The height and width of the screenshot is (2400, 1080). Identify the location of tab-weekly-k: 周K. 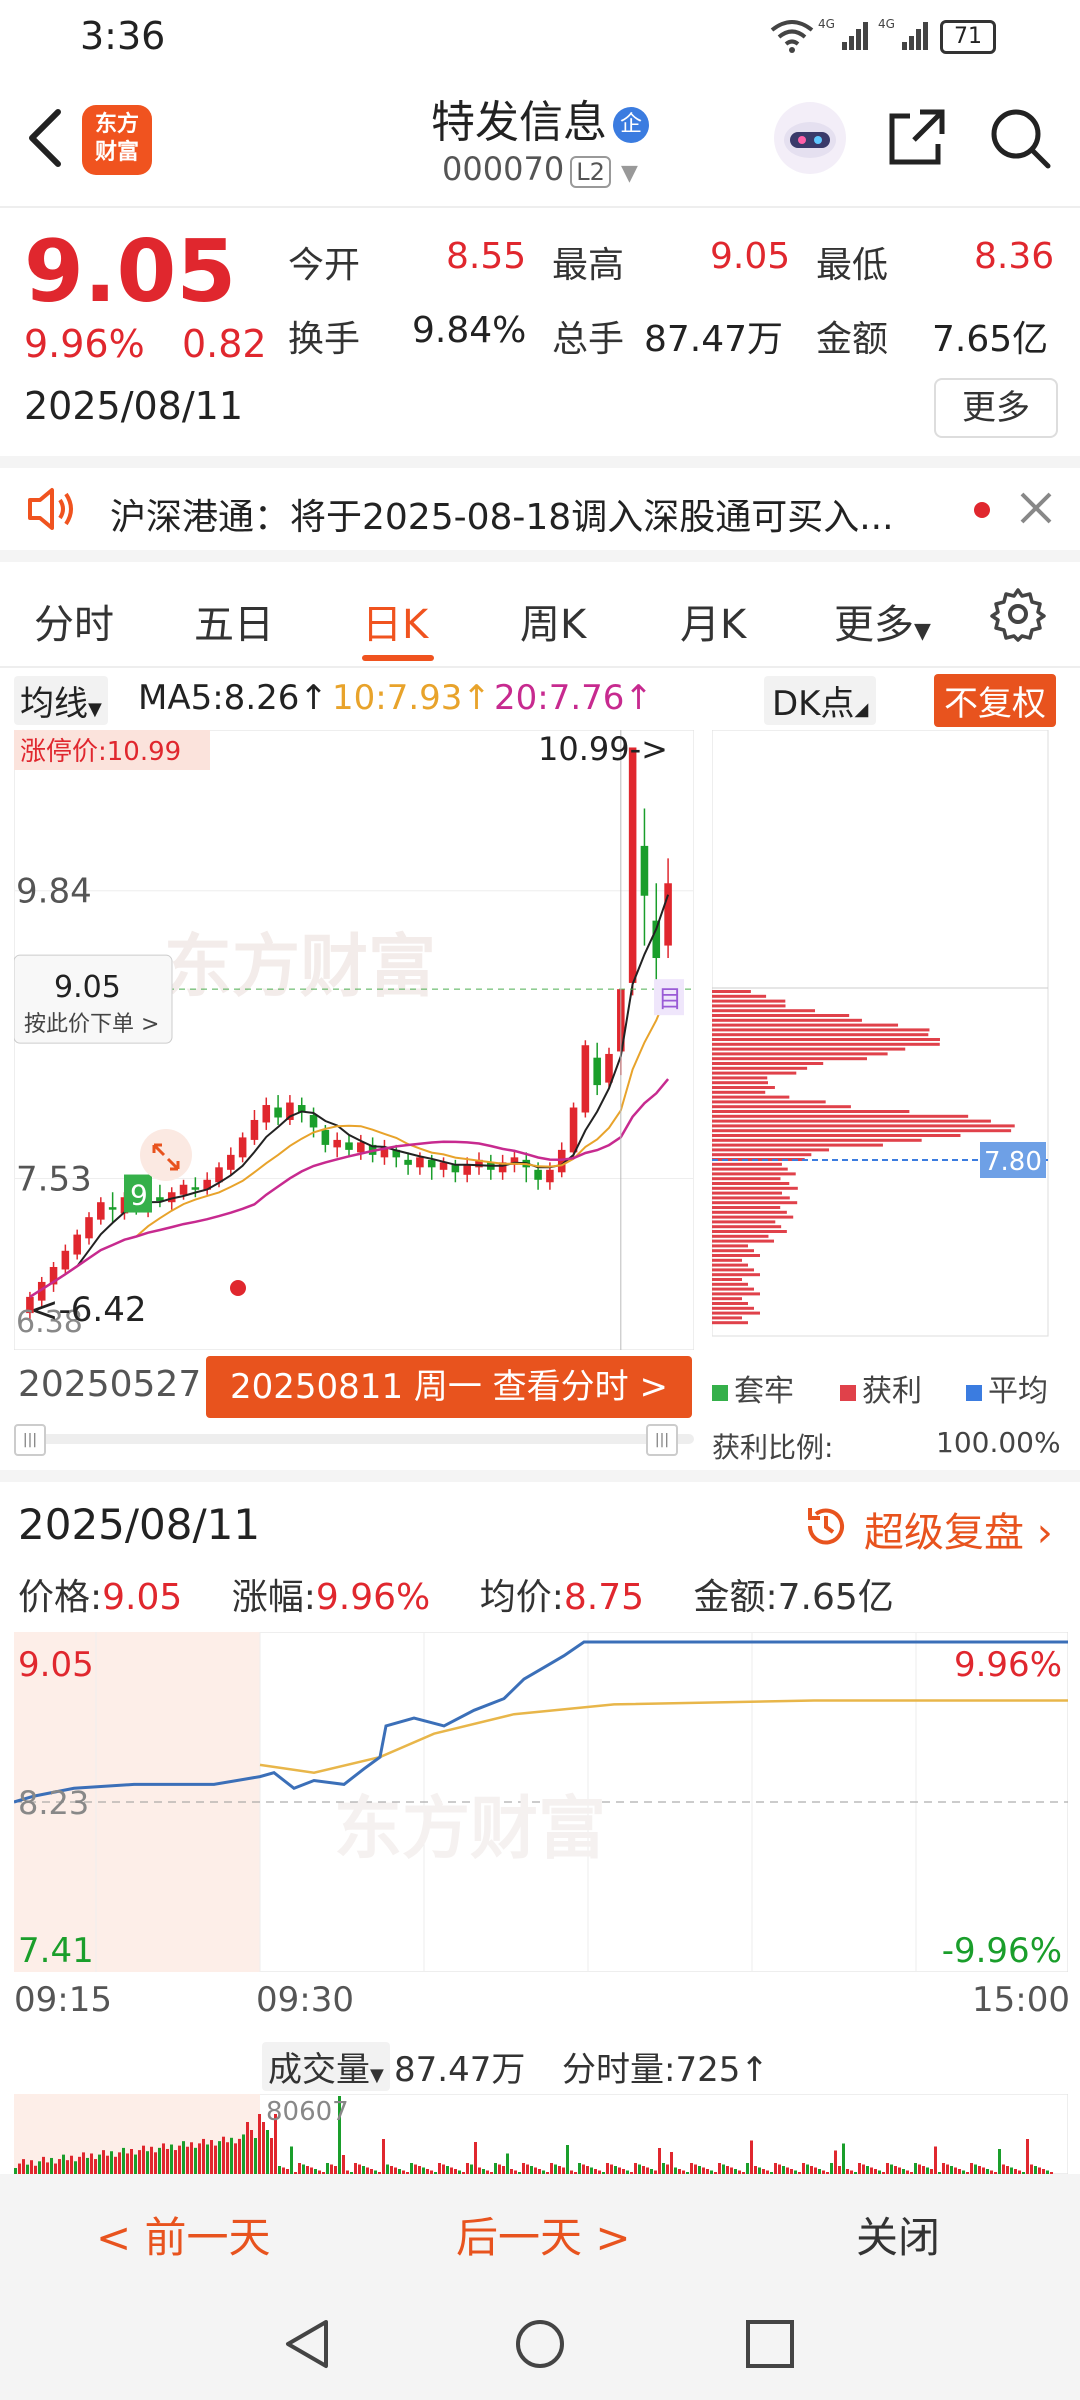
(553, 621).